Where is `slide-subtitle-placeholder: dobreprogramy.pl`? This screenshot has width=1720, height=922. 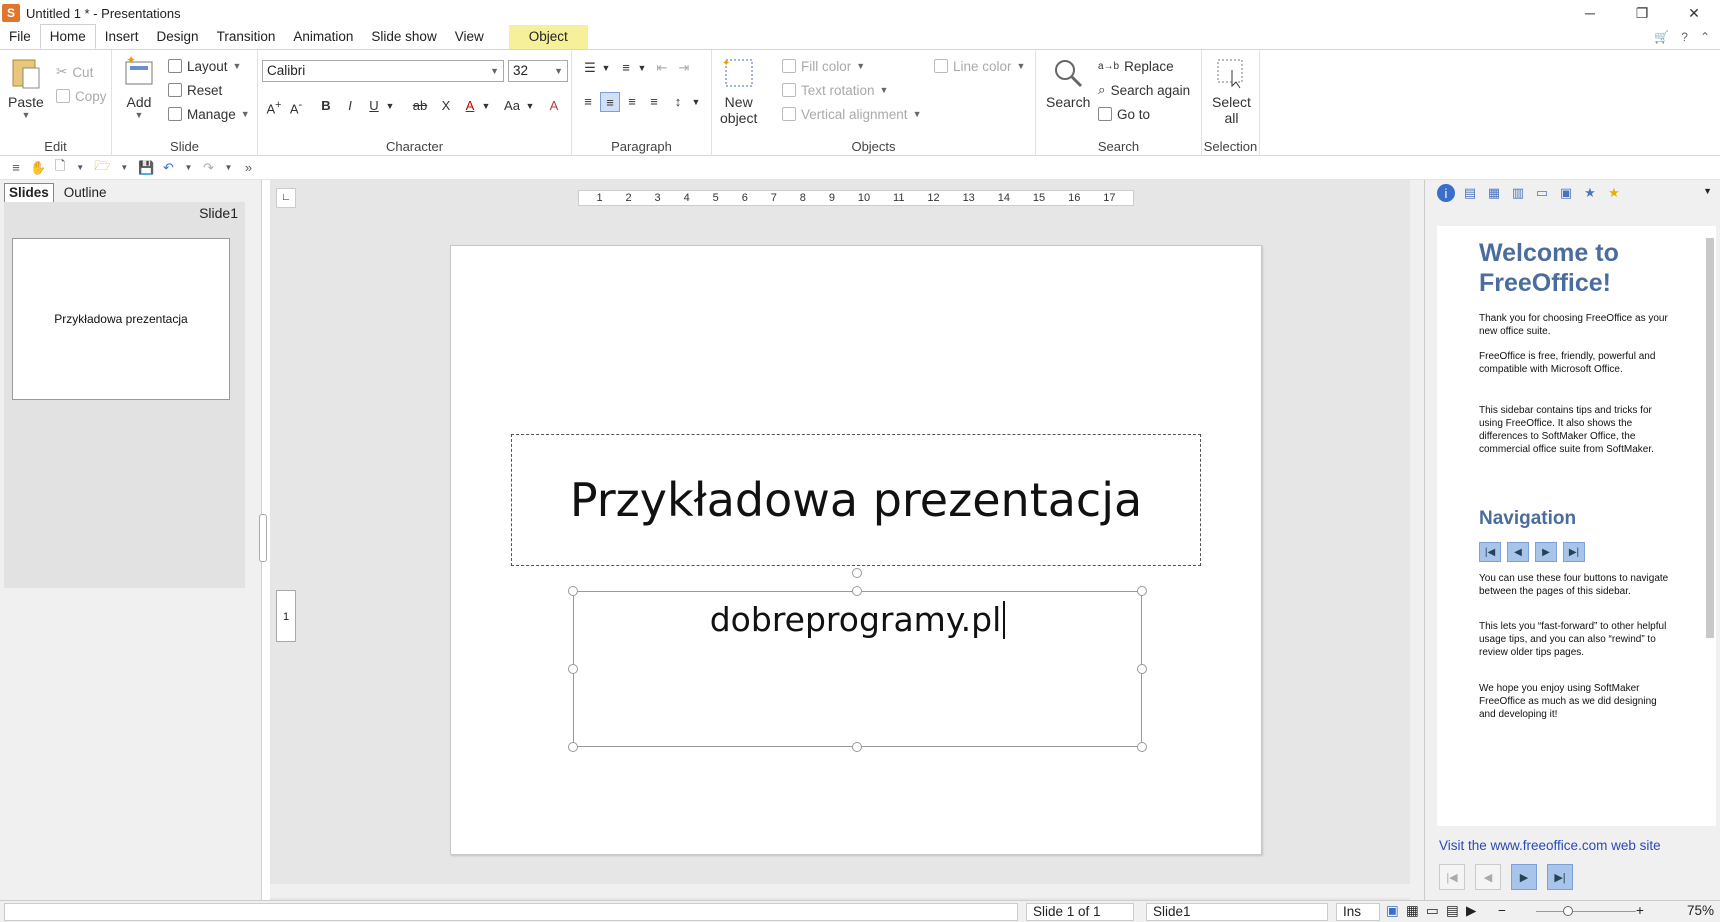
slide-subtitle-placeholder: dobreprogramy.pl is located at coordinates (857, 669).